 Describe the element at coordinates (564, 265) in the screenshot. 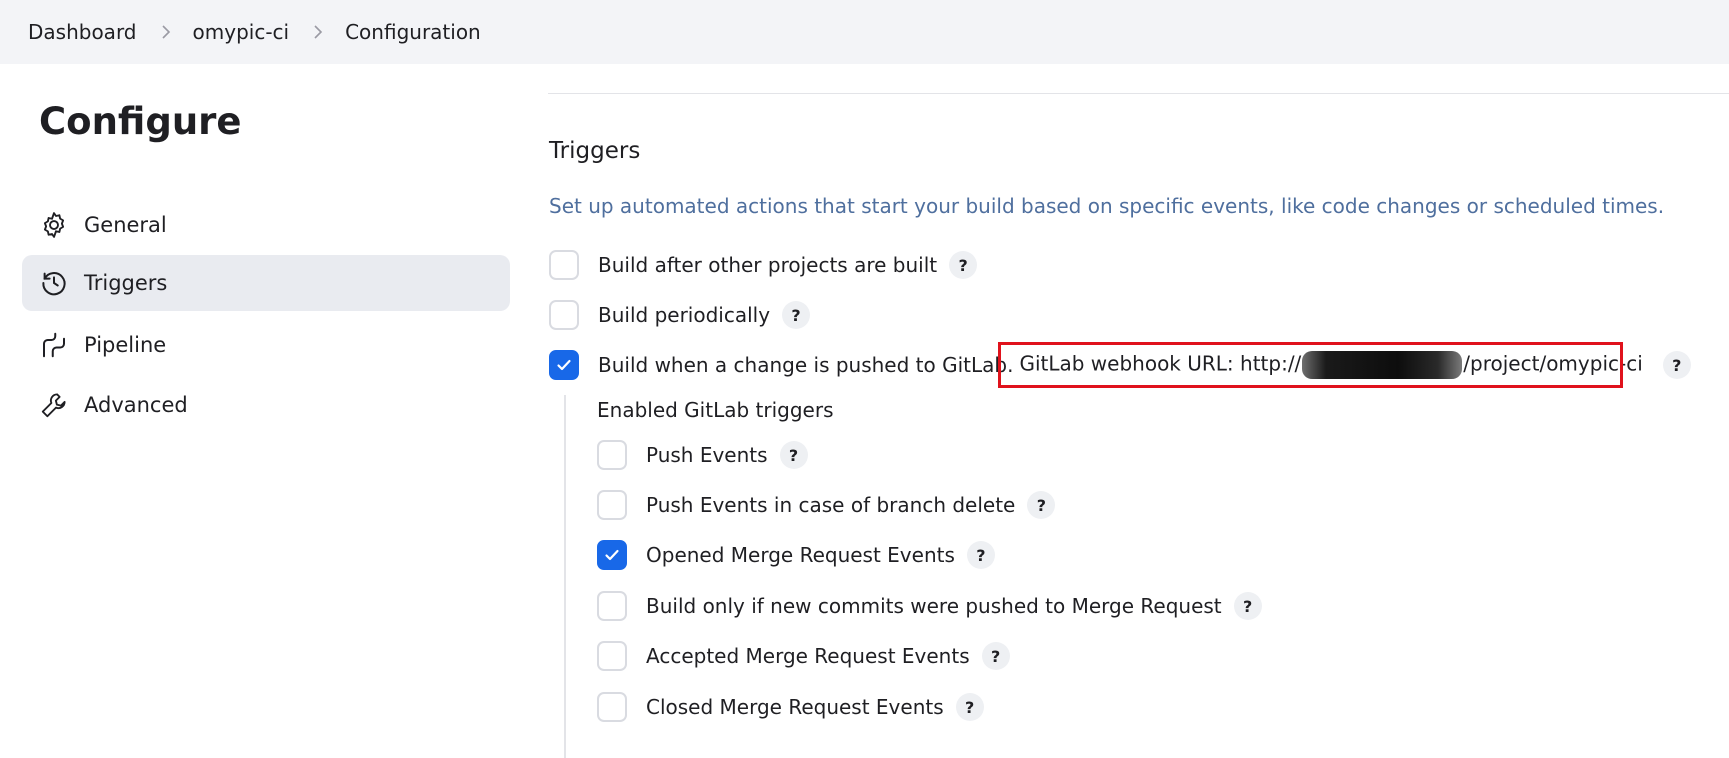

I see `build-after-projects-checkbox` at that location.